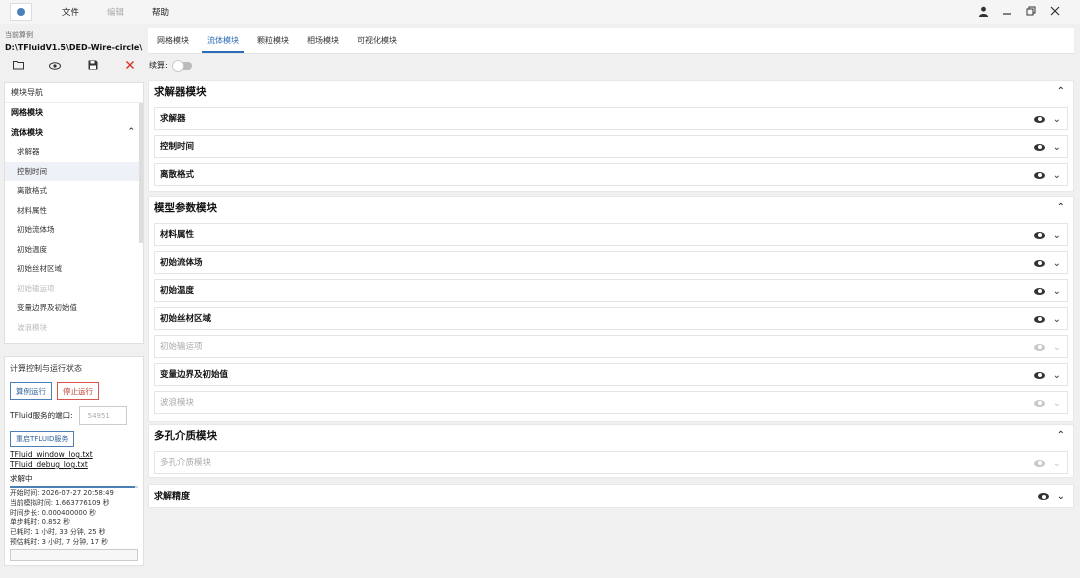  Describe the element at coordinates (173, 40) in the screenshot. I see `tab-mesh: 网格模块` at that location.